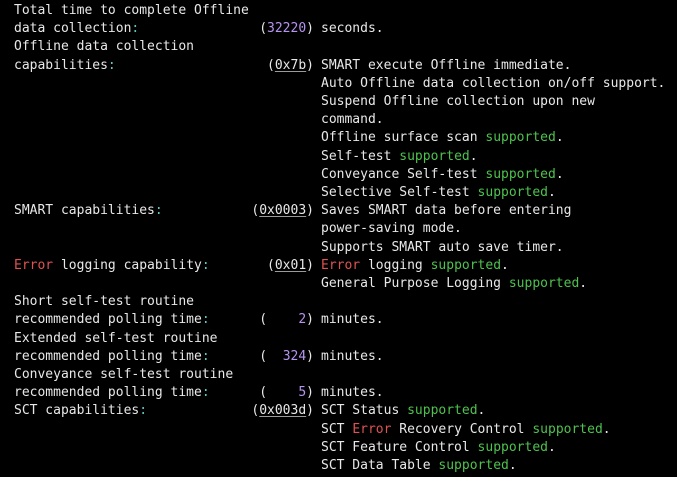 The width and height of the screenshot is (677, 477). I want to click on field-description: Selective Self-test supported., so click(438, 193).